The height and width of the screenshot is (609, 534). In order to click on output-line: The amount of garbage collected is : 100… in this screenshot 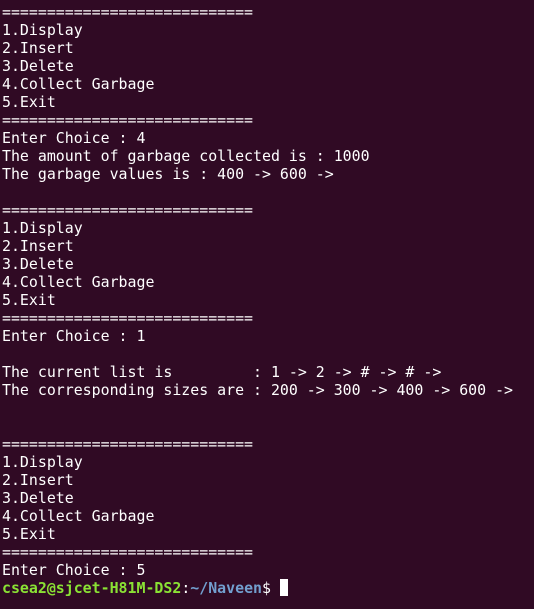, I will do `click(186, 156)`.